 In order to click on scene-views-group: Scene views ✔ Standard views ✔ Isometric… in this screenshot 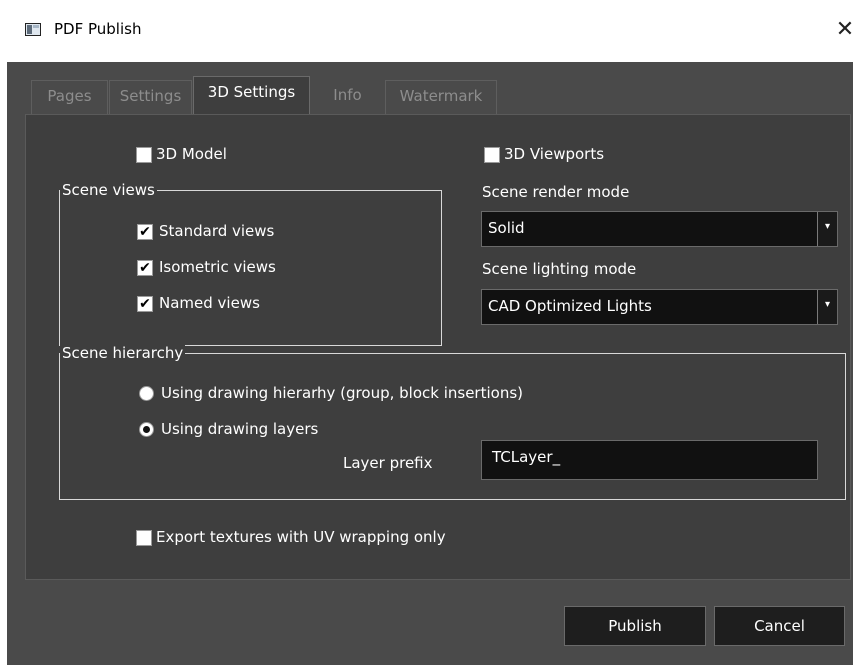, I will do `click(250, 262)`.